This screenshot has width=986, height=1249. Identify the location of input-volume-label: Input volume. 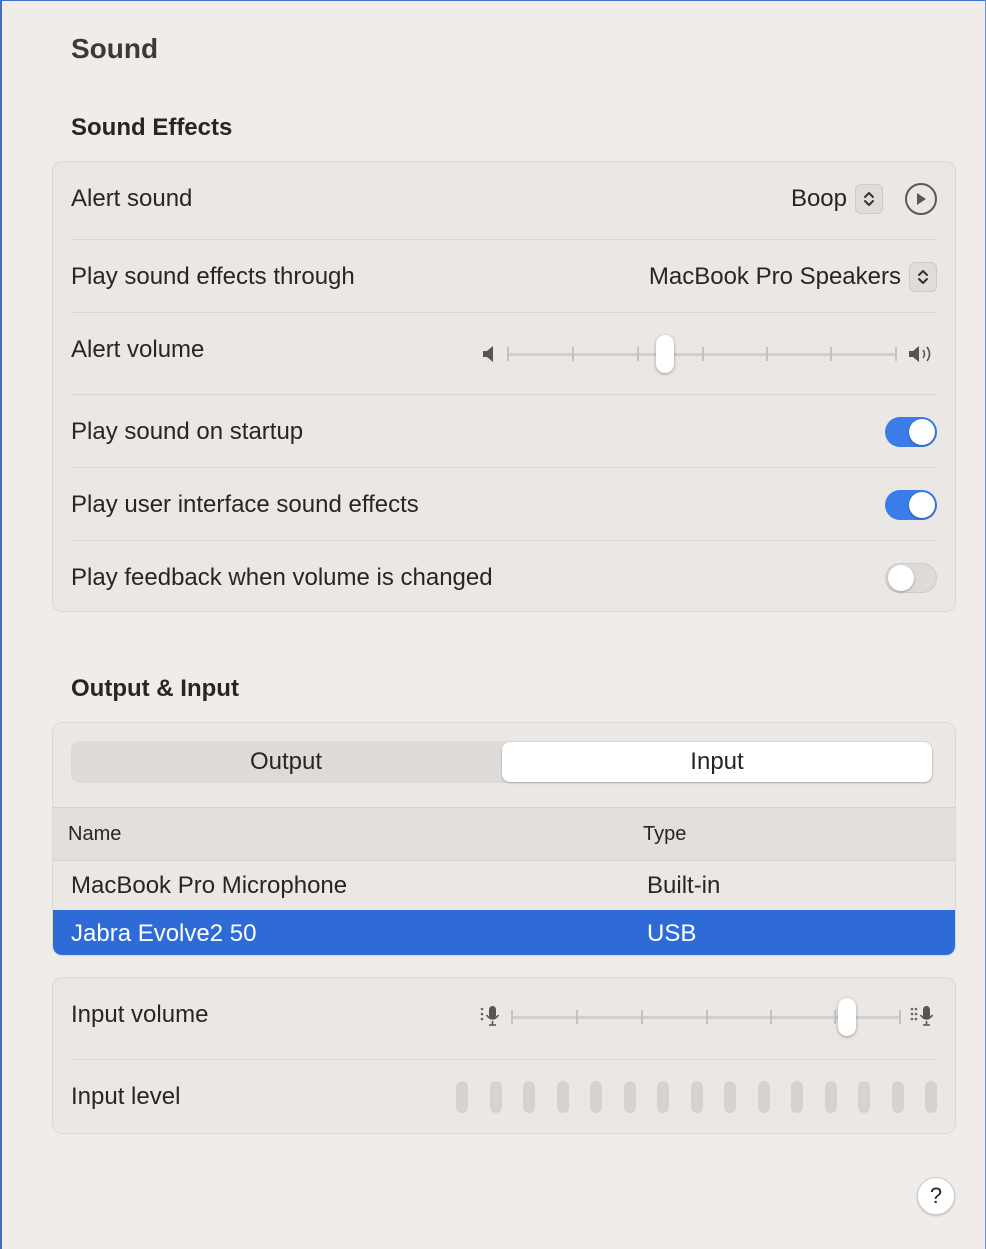
(140, 1014).